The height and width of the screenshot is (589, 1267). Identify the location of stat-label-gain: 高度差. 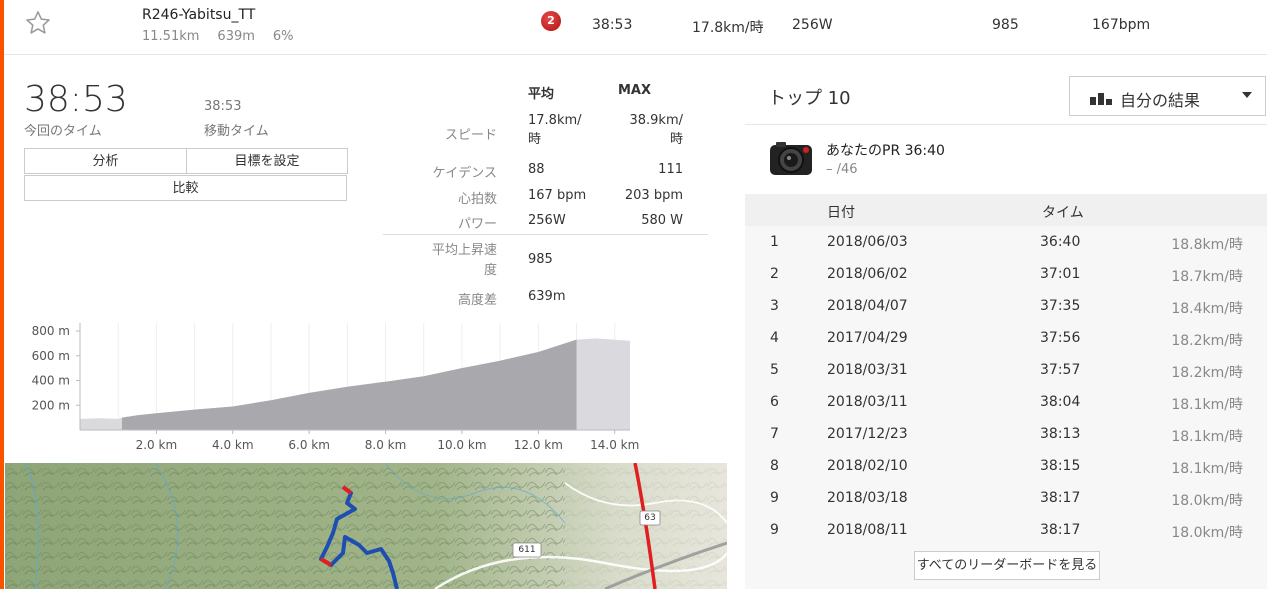
(477, 300).